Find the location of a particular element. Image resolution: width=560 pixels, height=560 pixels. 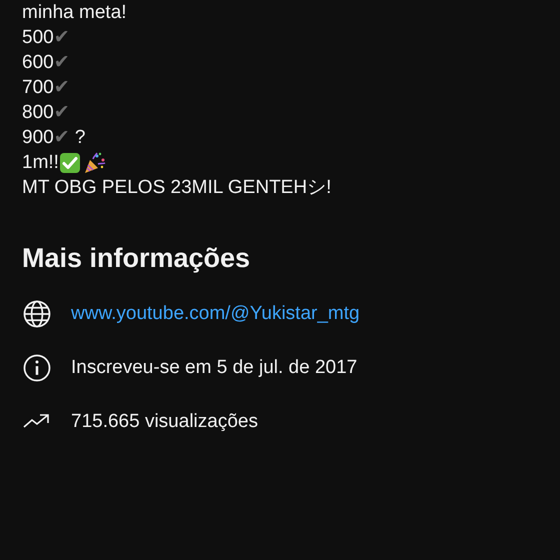

join-date: Inscreveu-se em 5 de jul. de 2017 is located at coordinates (214, 368).